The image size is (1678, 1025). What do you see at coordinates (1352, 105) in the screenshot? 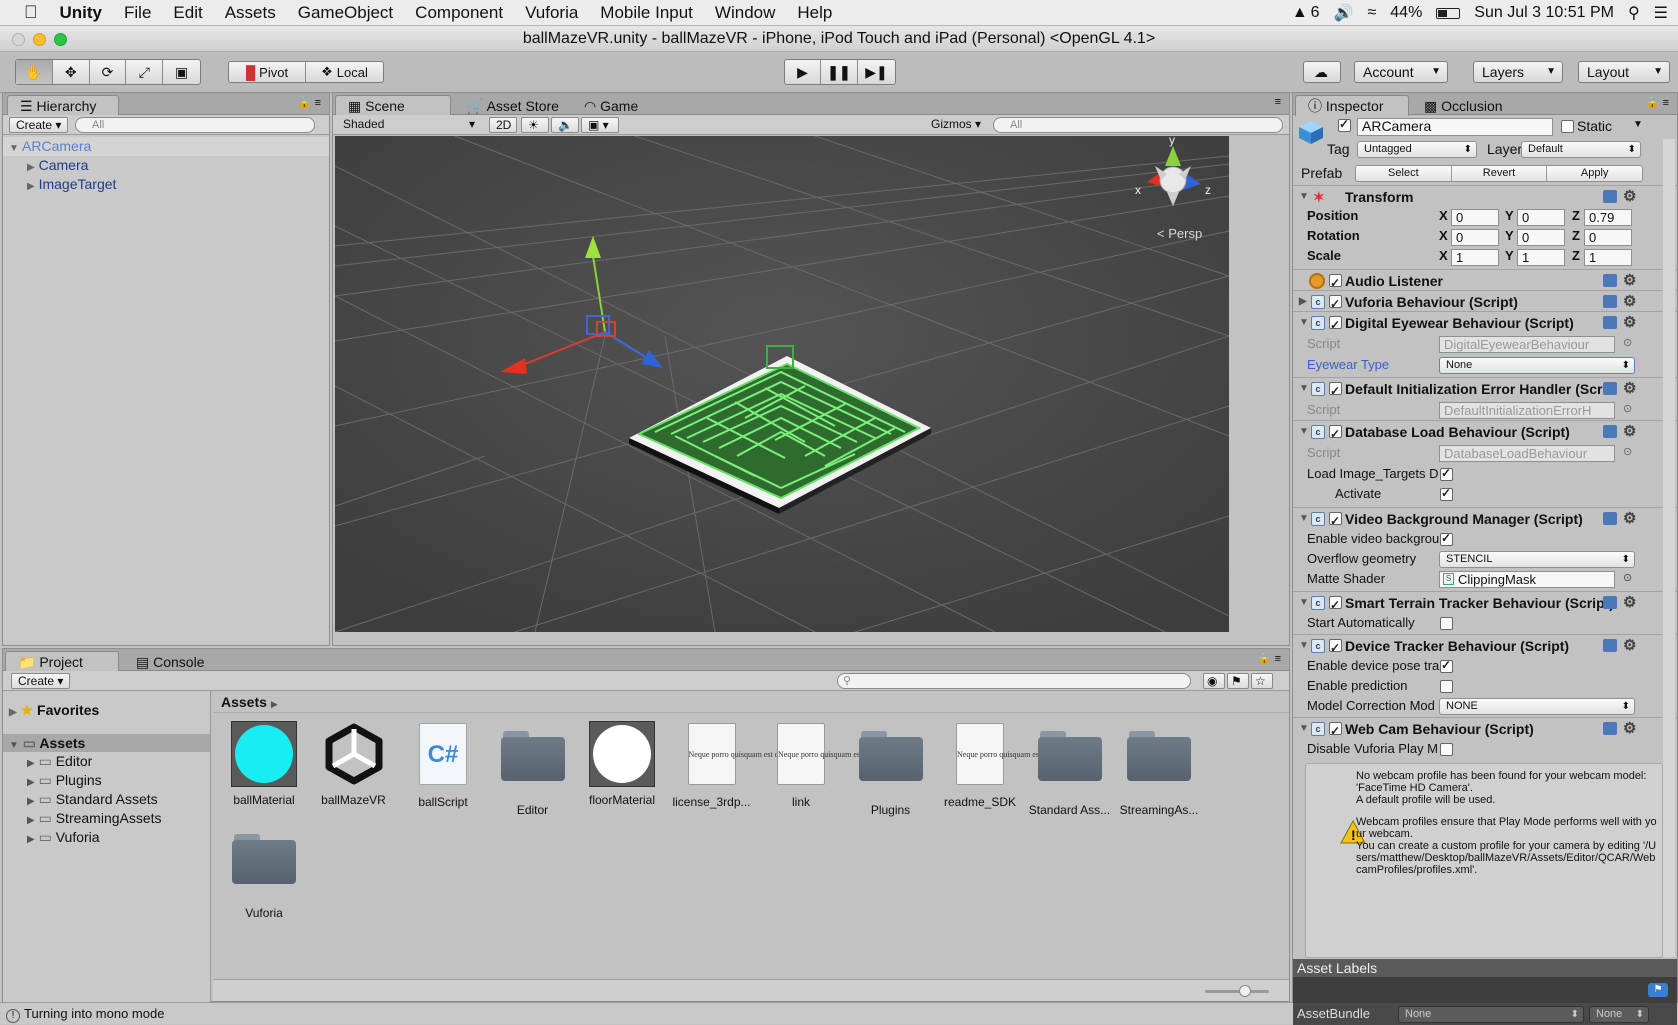
I see `tab-inspector: ⓘ Inspector` at bounding box center [1352, 105].